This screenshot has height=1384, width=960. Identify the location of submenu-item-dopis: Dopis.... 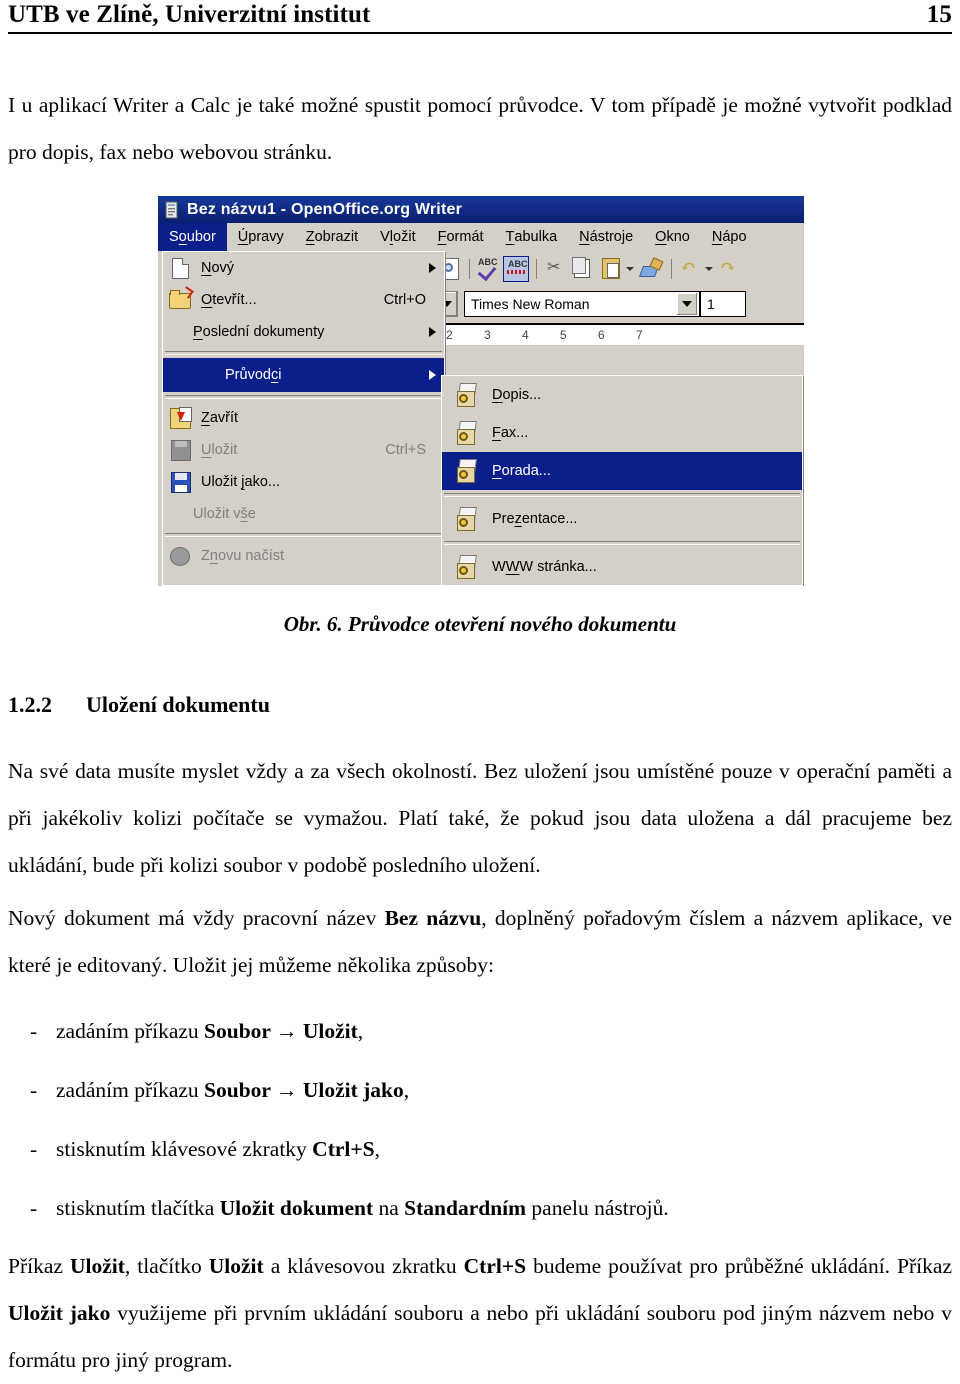
(622, 395).